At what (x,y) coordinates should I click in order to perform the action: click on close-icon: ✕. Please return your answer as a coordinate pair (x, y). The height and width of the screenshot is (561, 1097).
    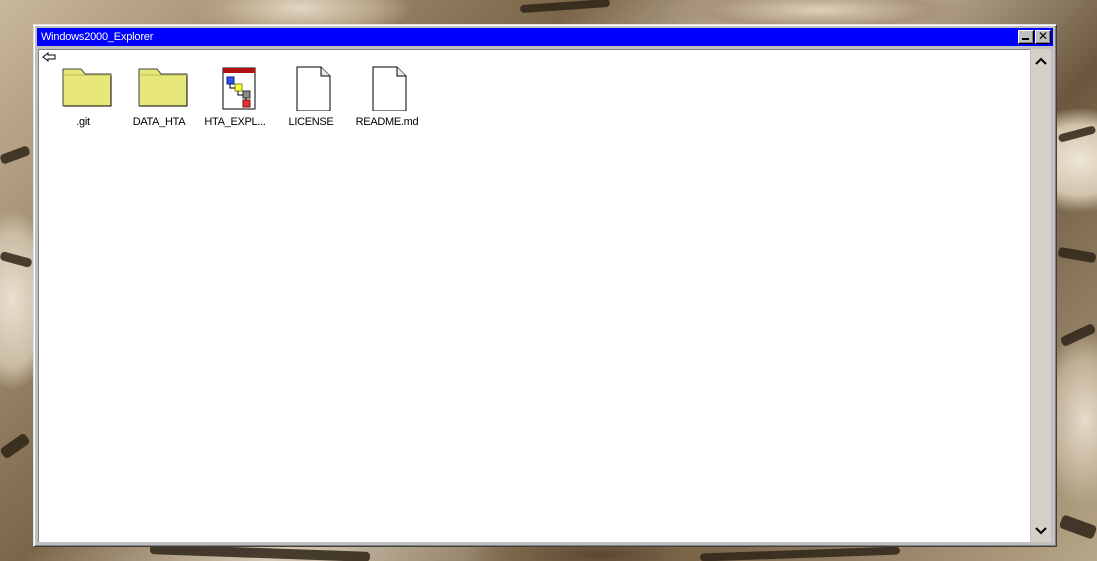
    Looking at the image, I should click on (1043, 36).